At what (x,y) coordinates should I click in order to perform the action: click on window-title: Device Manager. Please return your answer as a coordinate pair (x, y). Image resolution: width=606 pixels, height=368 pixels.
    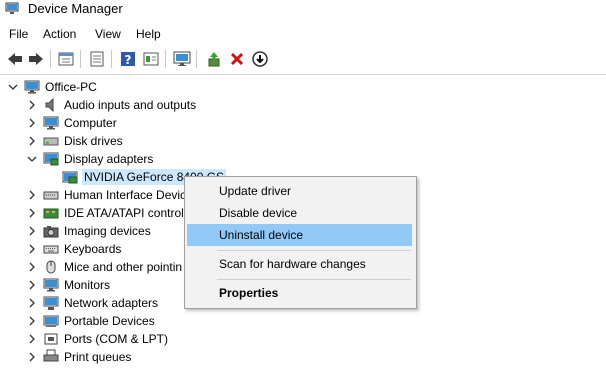
    Looking at the image, I should click on (75, 8).